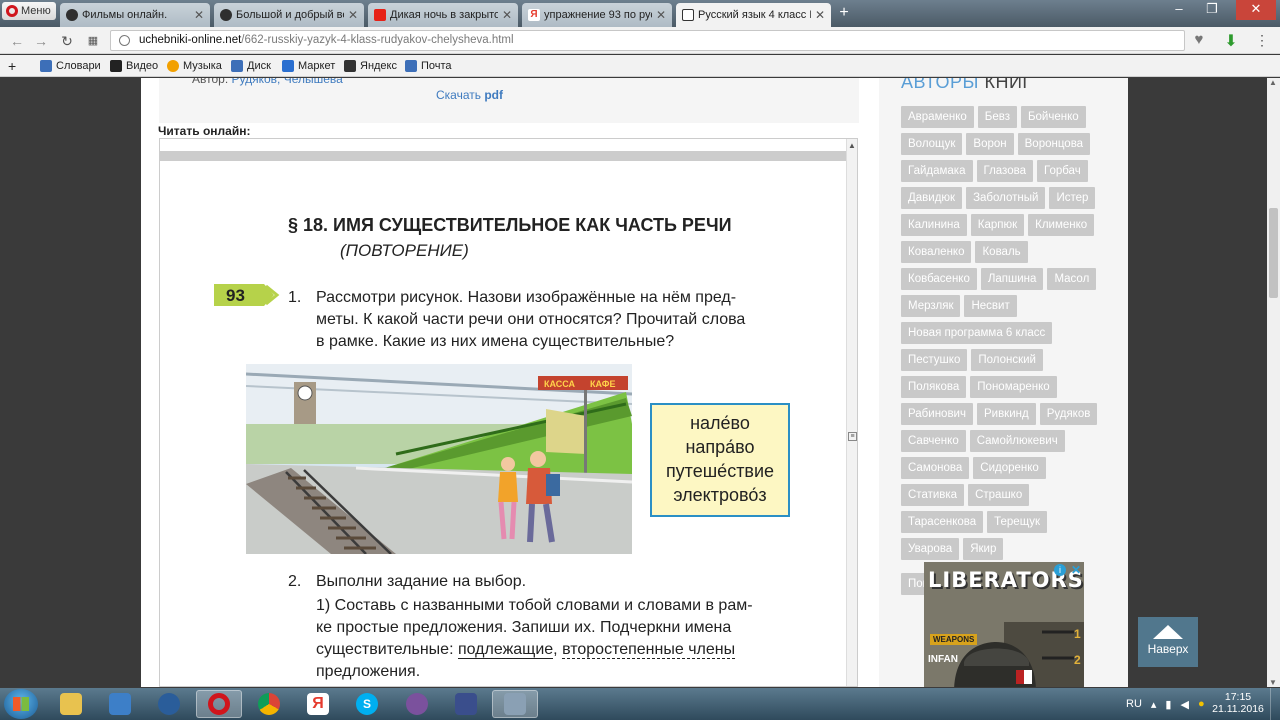 This screenshot has width=1280, height=720. Describe the element at coordinates (70, 66) in the screenshot. I see `bookmark-slovari: Словари` at that location.